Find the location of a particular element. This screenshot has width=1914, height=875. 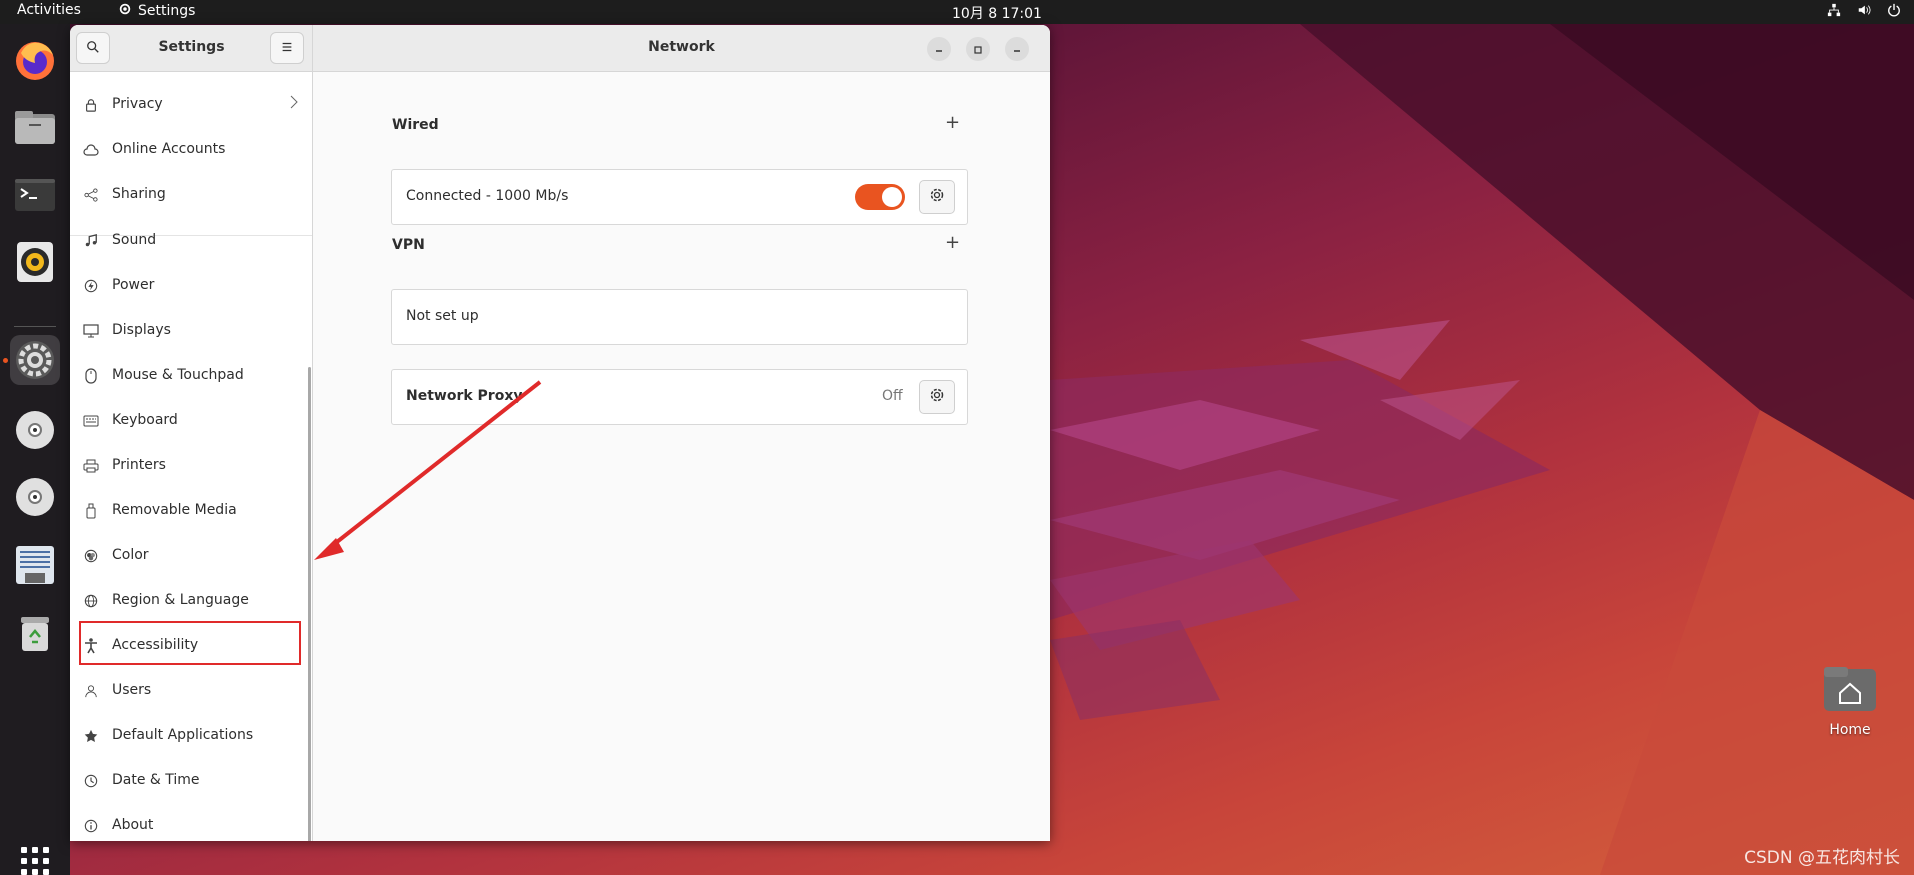

sidebar-item-default-applications: Default Applications is located at coordinates (191, 736).